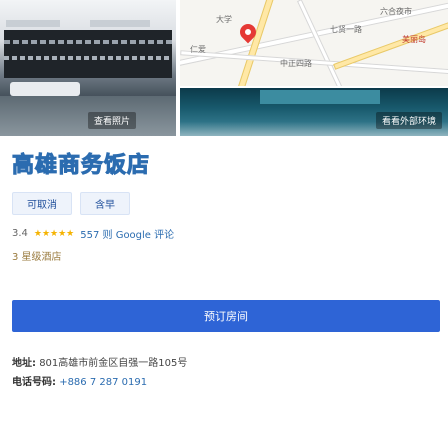 The width and height of the screenshot is (448, 423). What do you see at coordinates (88, 54) in the screenshot?
I see `building-facade` at bounding box center [88, 54].